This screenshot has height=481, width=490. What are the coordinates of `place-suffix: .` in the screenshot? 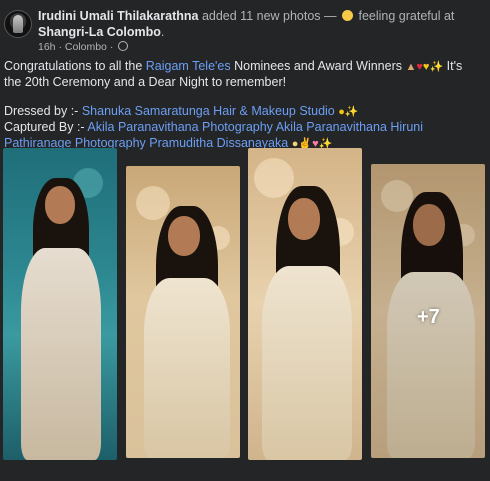 It's located at (162, 32).